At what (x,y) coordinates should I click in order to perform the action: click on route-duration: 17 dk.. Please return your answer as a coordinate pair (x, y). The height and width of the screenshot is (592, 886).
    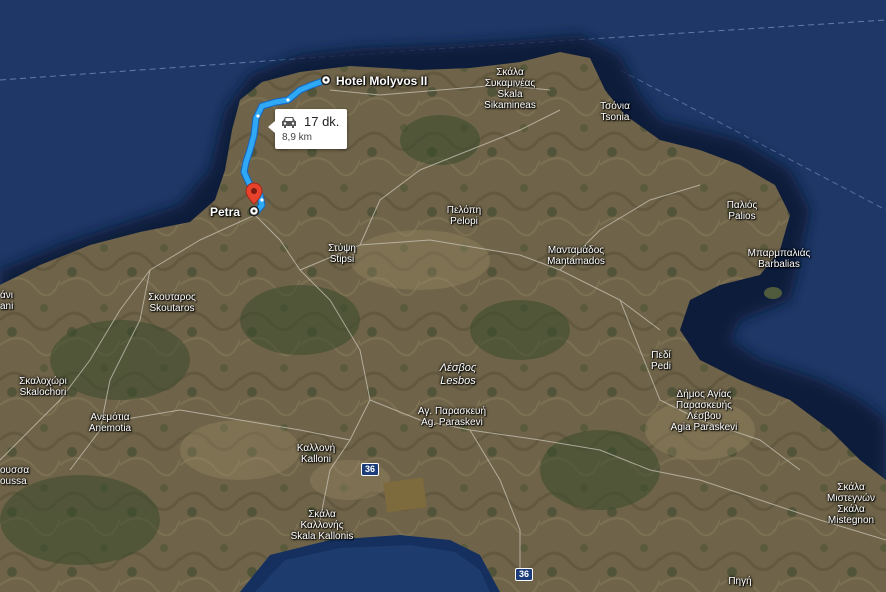
    Looking at the image, I should click on (322, 121).